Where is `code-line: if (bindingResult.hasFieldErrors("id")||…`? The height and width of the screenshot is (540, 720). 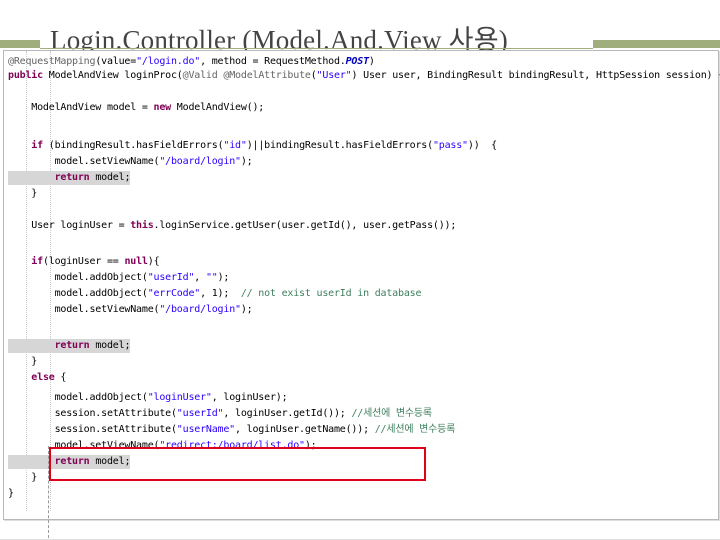 code-line: if (bindingResult.hasFieldErrors("id")||… is located at coordinates (264, 145).